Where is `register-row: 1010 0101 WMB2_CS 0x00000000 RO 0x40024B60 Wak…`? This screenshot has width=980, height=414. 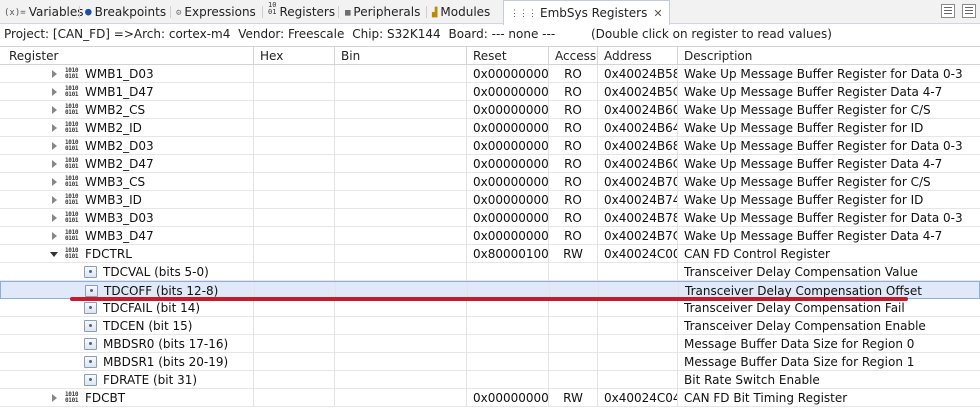 register-row: 1010 0101 WMB2_CS 0x00000000 RO 0x40024B60 Wak… is located at coordinates (490, 110).